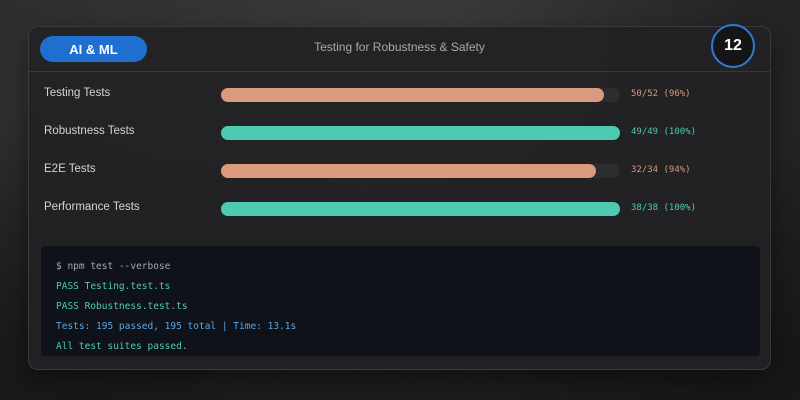 The height and width of the screenshot is (400, 800). Describe the element at coordinates (70, 169) in the screenshot. I see `test-row-label: E2E Tests` at that location.